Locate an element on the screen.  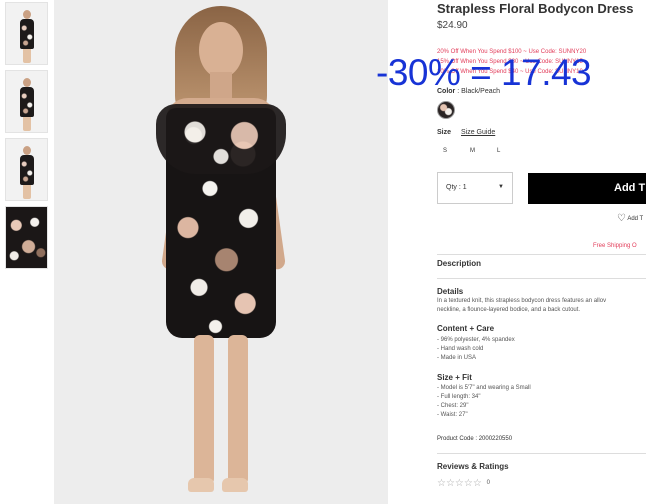
wishlist-label: Add T is located at coordinates (635, 219).